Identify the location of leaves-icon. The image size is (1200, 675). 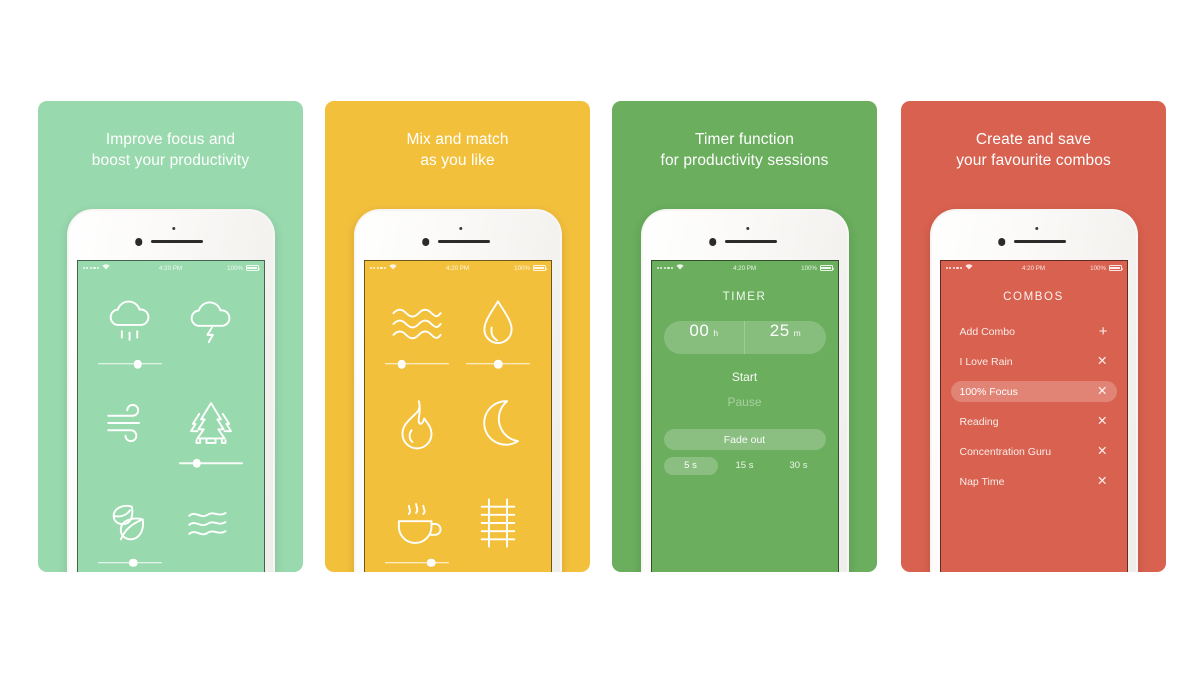
(130, 523).